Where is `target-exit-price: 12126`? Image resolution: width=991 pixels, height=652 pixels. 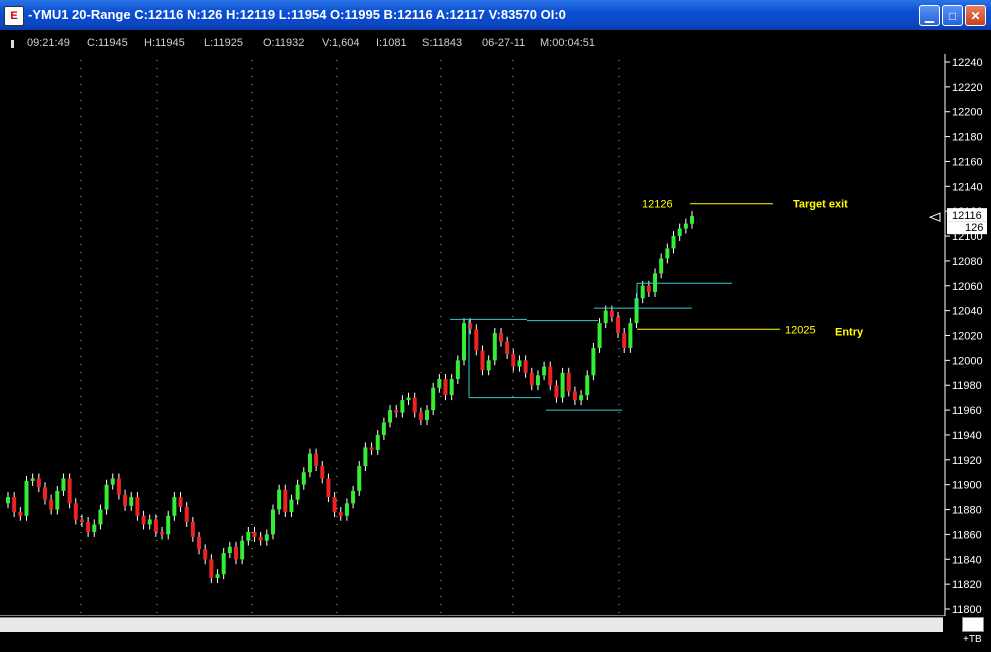 target-exit-price: 12126 is located at coordinates (657, 205).